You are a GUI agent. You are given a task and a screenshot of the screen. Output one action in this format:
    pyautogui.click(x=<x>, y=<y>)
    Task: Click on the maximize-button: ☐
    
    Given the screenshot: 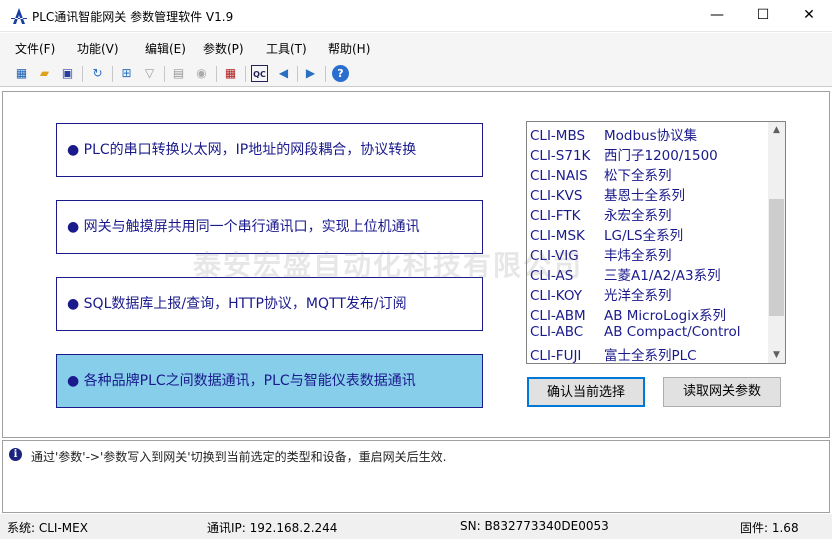 What is the action you would take?
    pyautogui.click(x=763, y=15)
    